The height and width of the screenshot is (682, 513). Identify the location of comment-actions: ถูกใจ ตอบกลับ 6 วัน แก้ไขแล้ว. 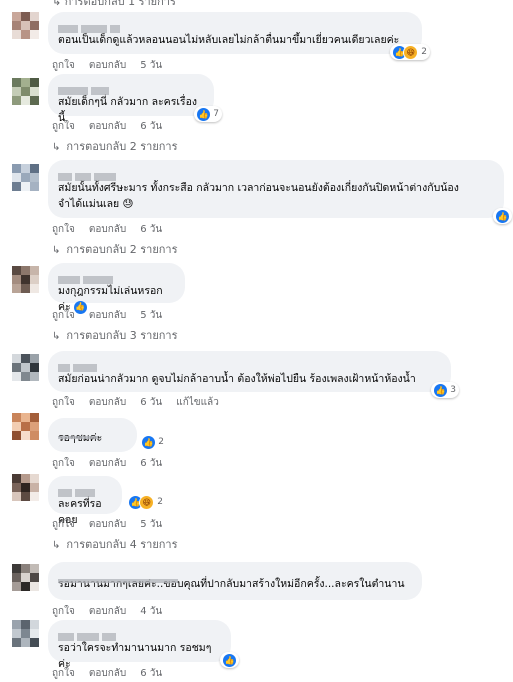
(142, 402).